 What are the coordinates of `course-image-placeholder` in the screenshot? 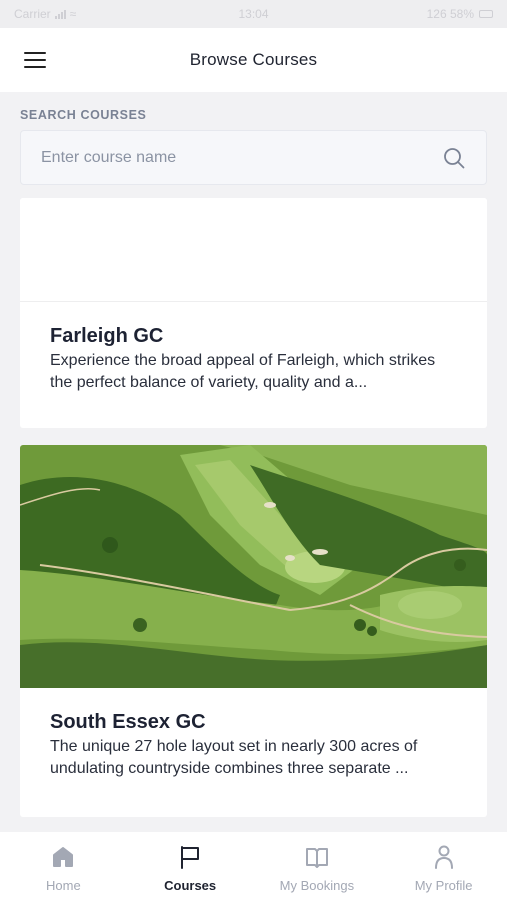 It's located at (253, 250).